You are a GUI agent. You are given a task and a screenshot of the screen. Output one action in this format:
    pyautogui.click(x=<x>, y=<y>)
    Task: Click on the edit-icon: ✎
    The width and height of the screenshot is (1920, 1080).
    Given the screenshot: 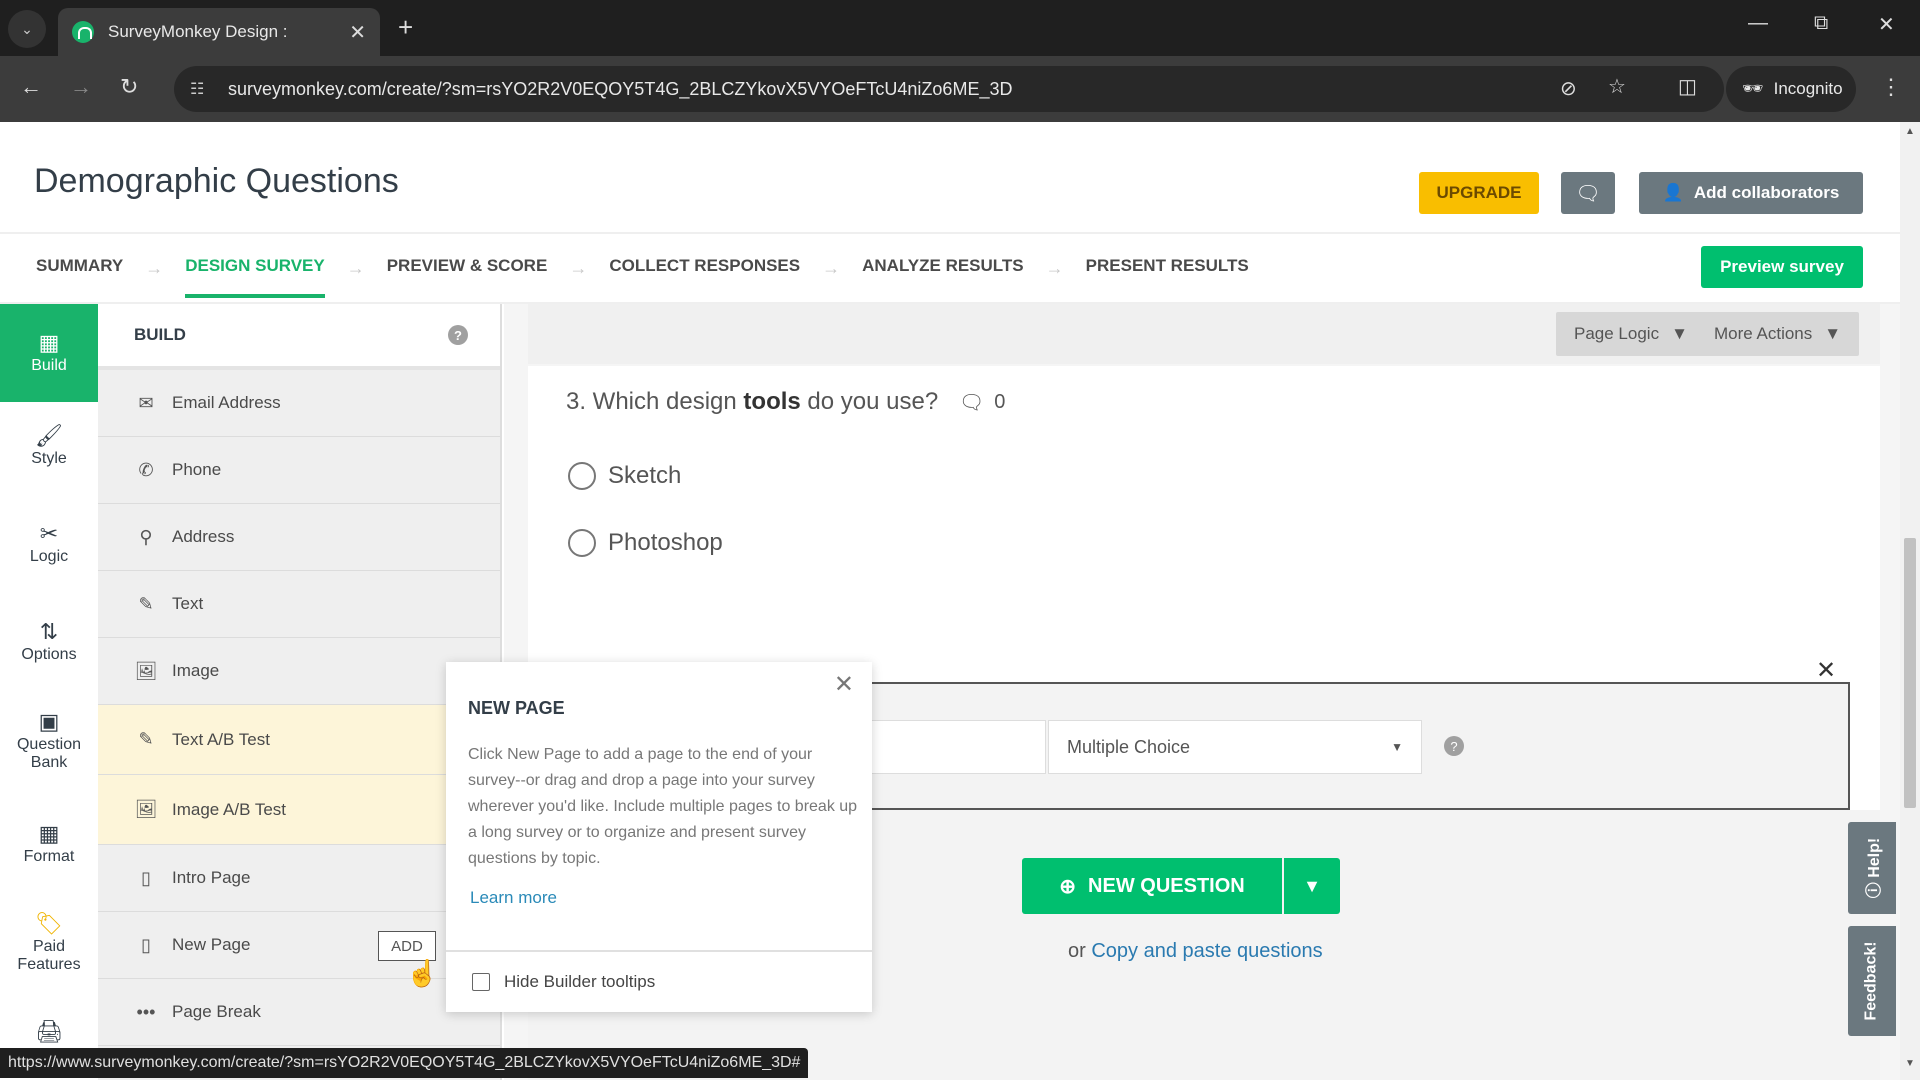 What is the action you would take?
    pyautogui.click(x=146, y=739)
    